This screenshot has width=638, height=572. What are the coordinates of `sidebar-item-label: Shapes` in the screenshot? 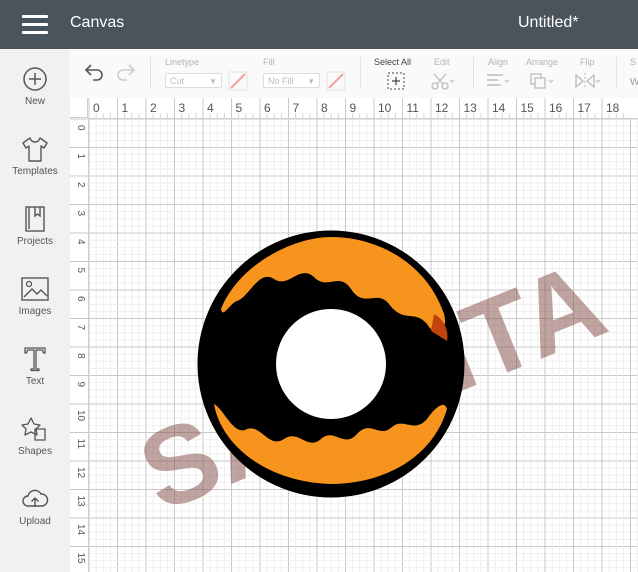 It's located at (35, 451).